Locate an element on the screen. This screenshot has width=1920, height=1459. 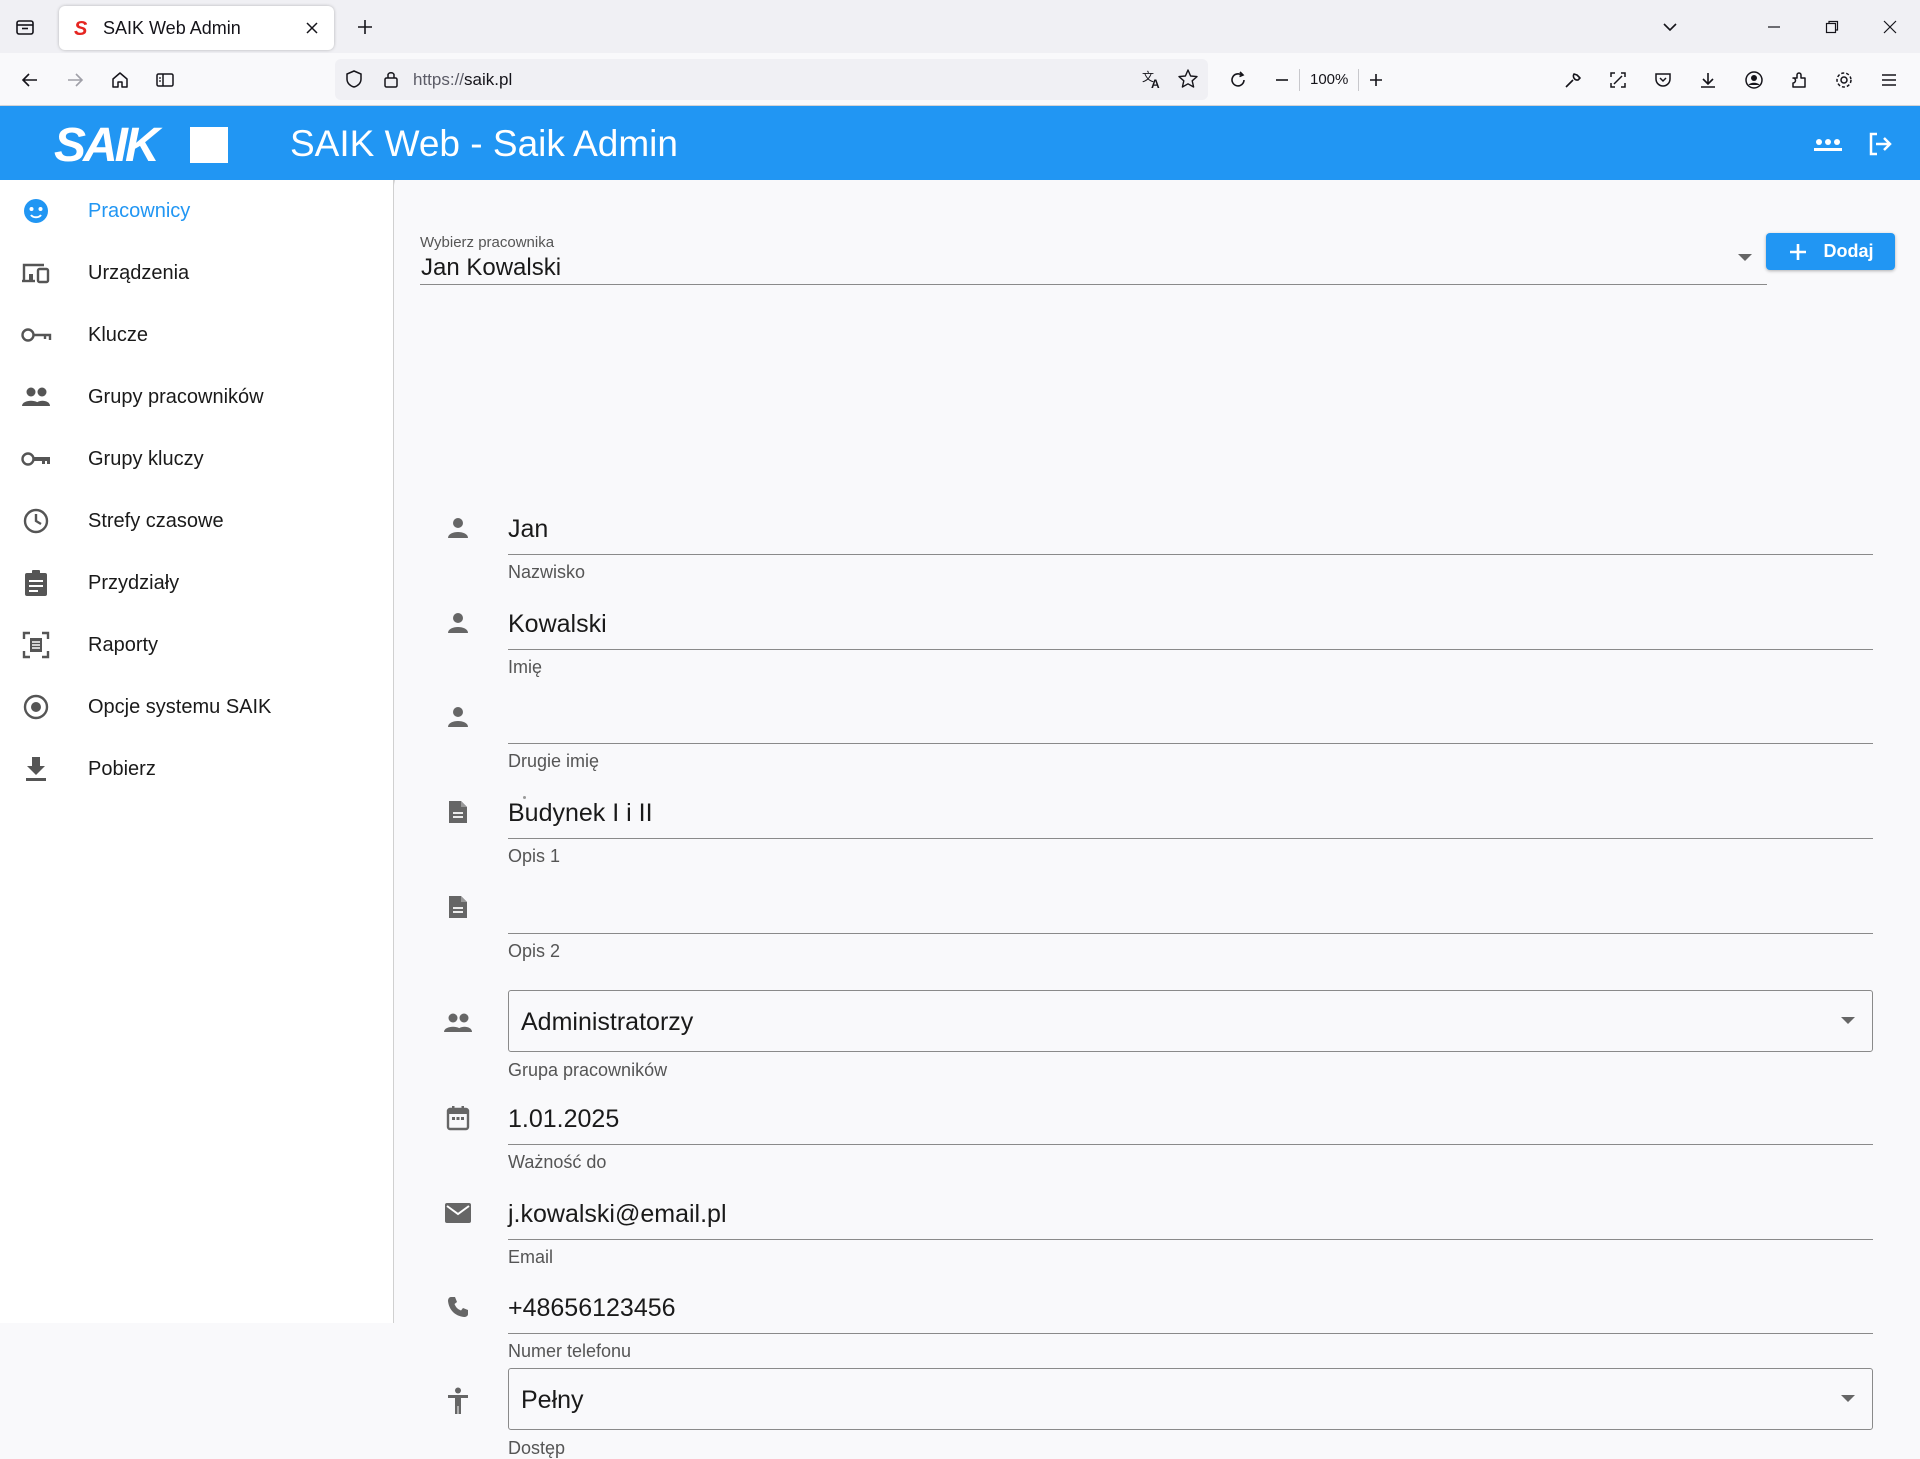
home-icon is located at coordinates (120, 80).